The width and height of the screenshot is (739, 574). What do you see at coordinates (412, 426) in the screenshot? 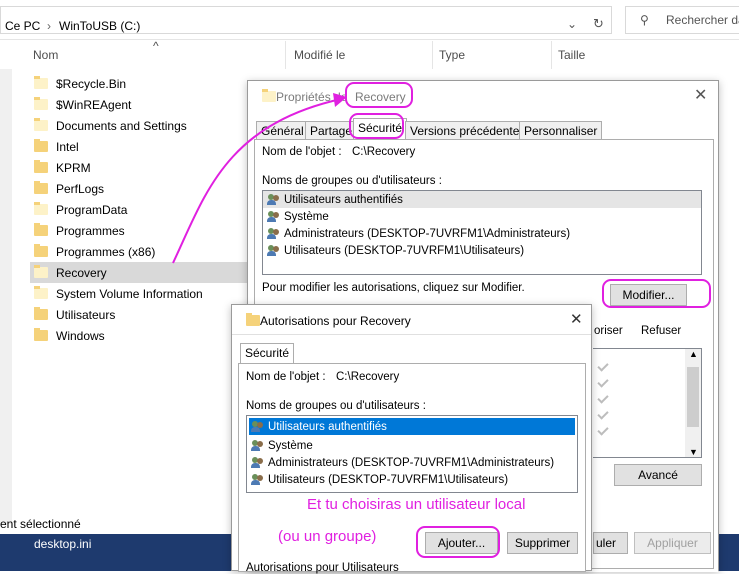
I see `list-item: Utilisateurs authentifiés` at bounding box center [412, 426].